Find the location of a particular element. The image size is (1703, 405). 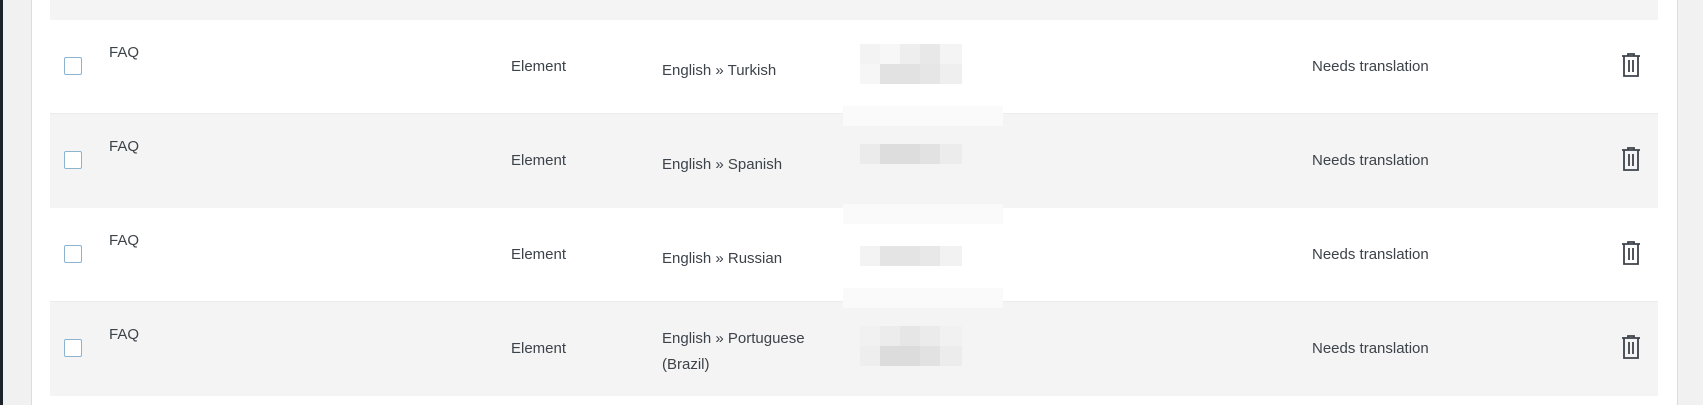

table-top-strip is located at coordinates (854, 10).